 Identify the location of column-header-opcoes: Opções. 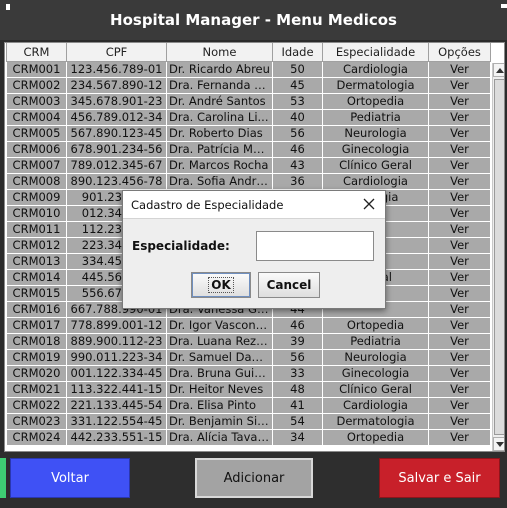
(459, 52).